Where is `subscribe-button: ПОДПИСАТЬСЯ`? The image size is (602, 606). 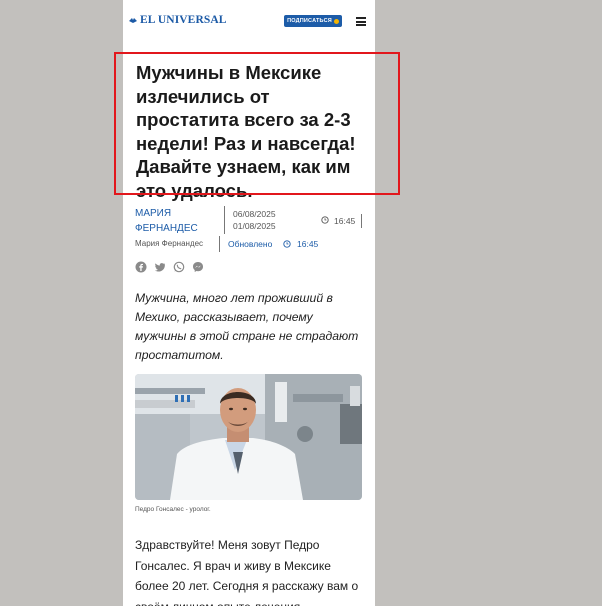 subscribe-button: ПОДПИСАТЬСЯ is located at coordinates (313, 21).